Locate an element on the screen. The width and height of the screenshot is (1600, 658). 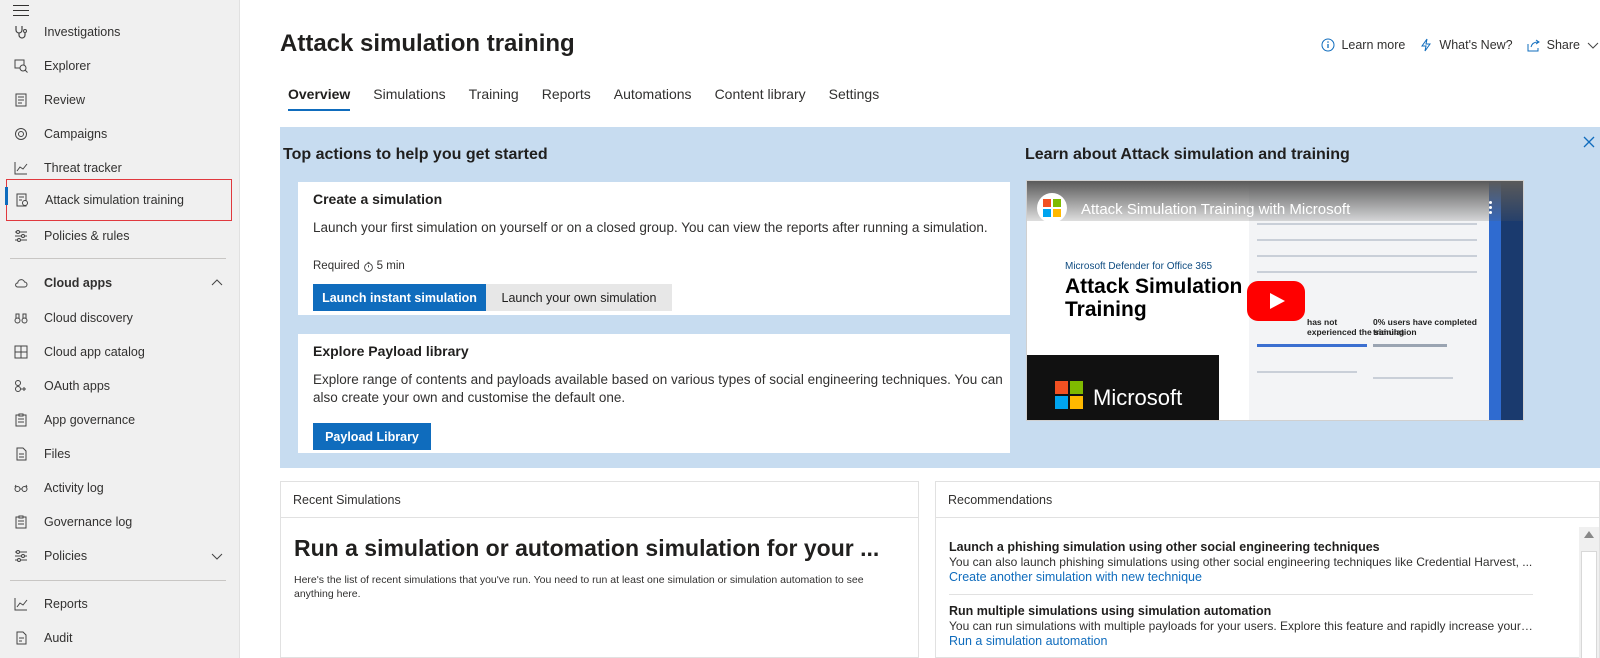
close-icon is located at coordinates (1589, 142).